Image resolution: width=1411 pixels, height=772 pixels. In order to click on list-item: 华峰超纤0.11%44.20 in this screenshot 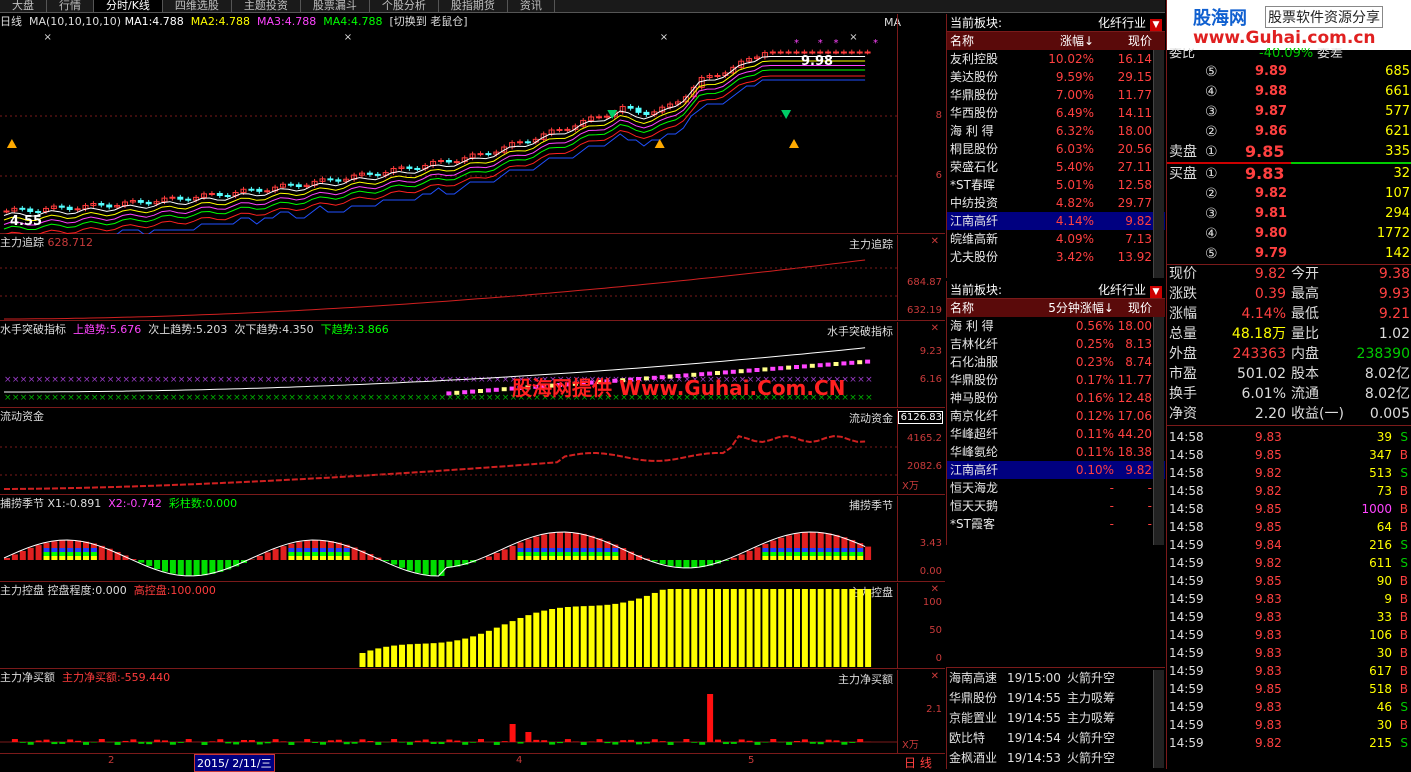, I will do `click(1056, 434)`.